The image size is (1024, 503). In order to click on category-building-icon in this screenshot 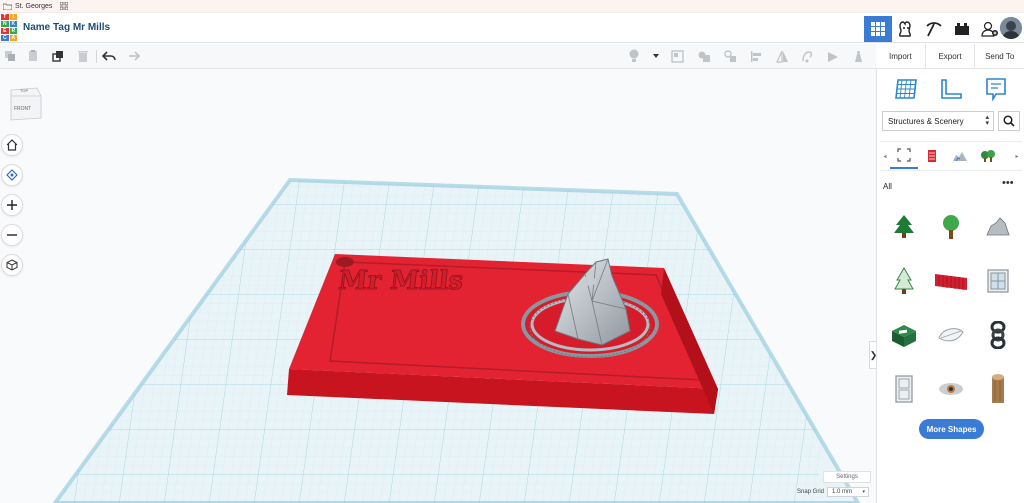, I will do `click(932, 156)`.